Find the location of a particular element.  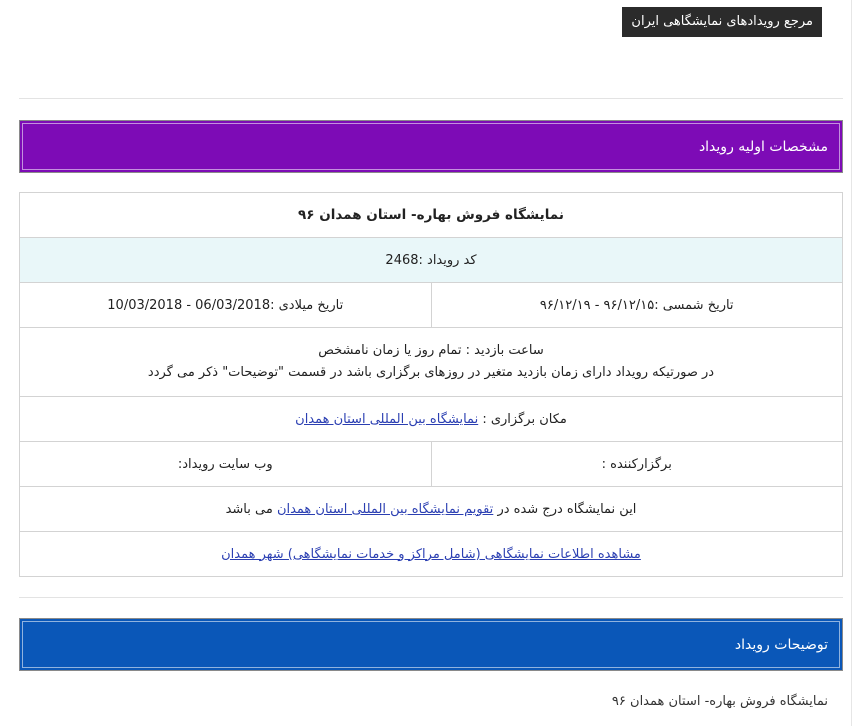

miladi-date-cell: تاریخ میلادی :10/03/2018 - 06/03/2018 is located at coordinates (225, 305).